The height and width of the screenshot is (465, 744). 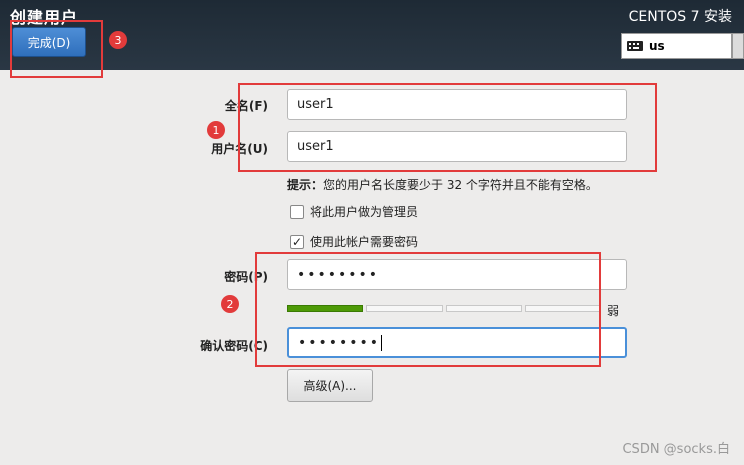 I want to click on keyboard-icon, so click(x=635, y=46).